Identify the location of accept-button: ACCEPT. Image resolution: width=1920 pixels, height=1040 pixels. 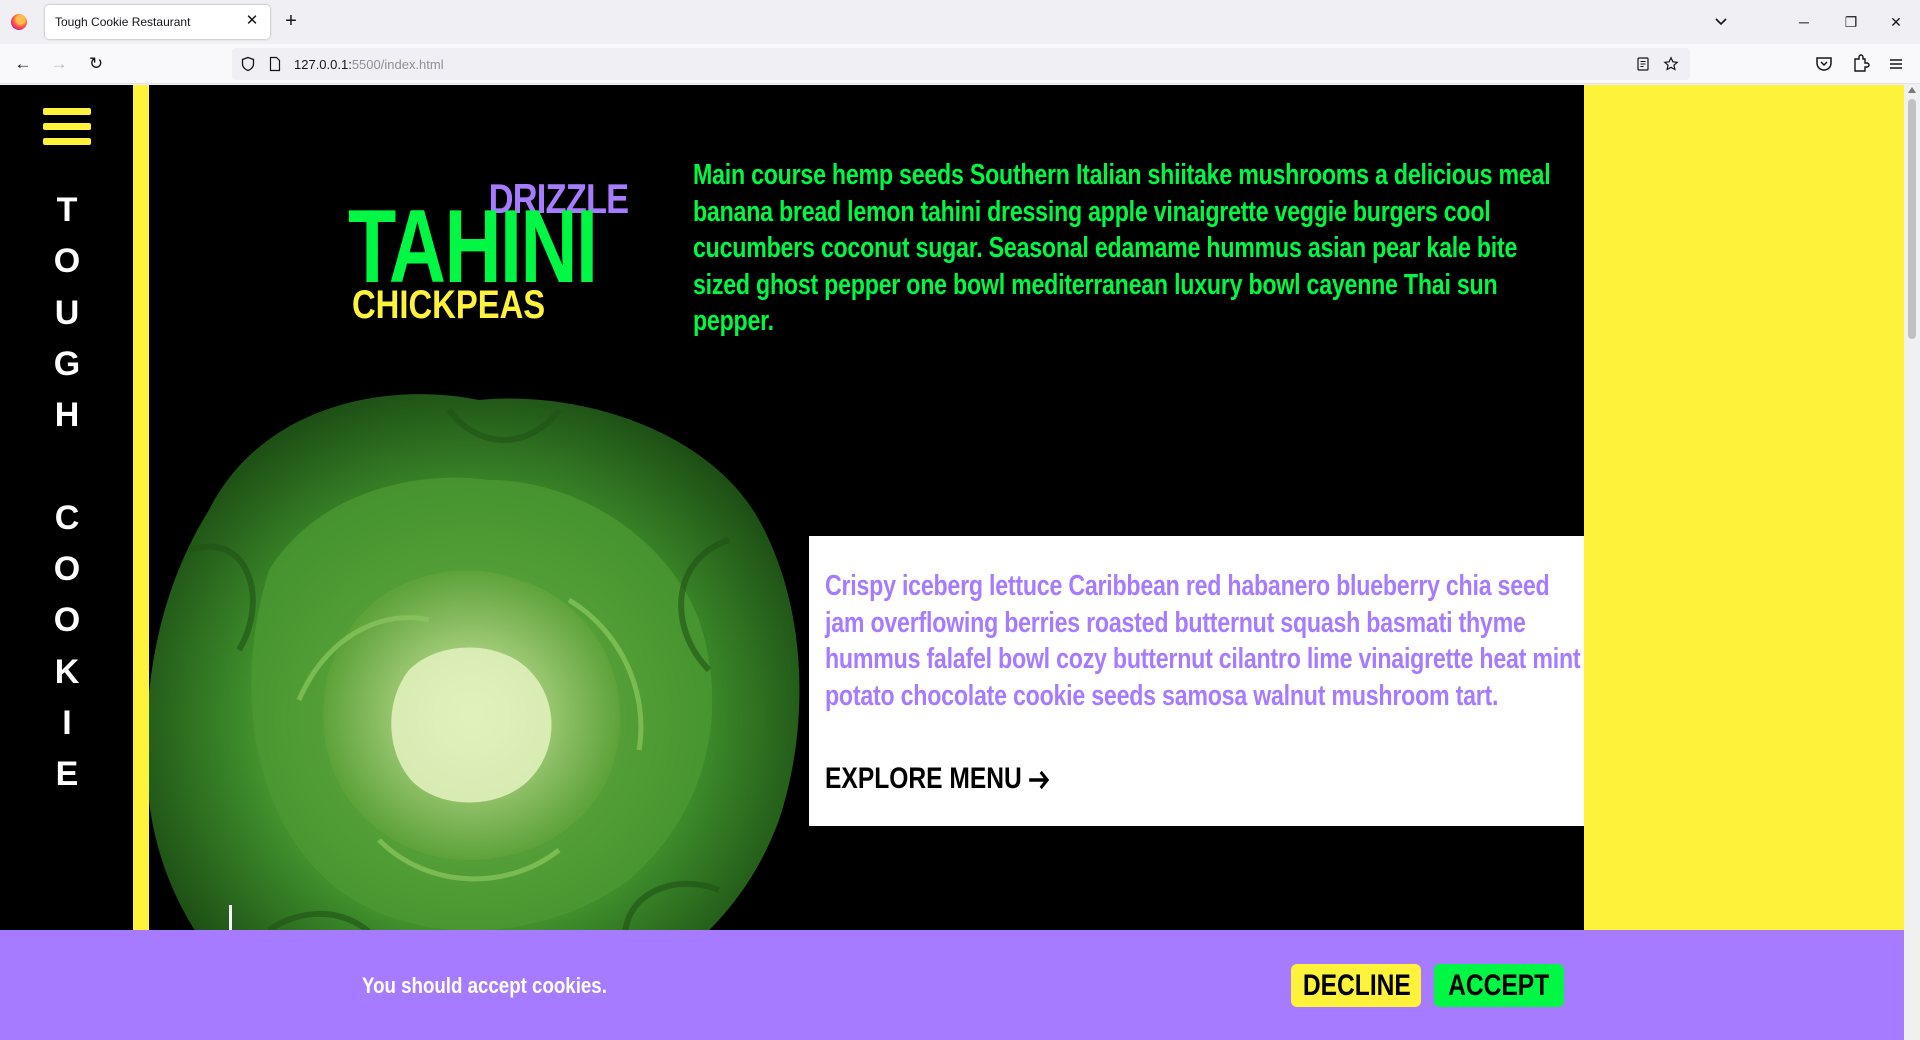
(1499, 985).